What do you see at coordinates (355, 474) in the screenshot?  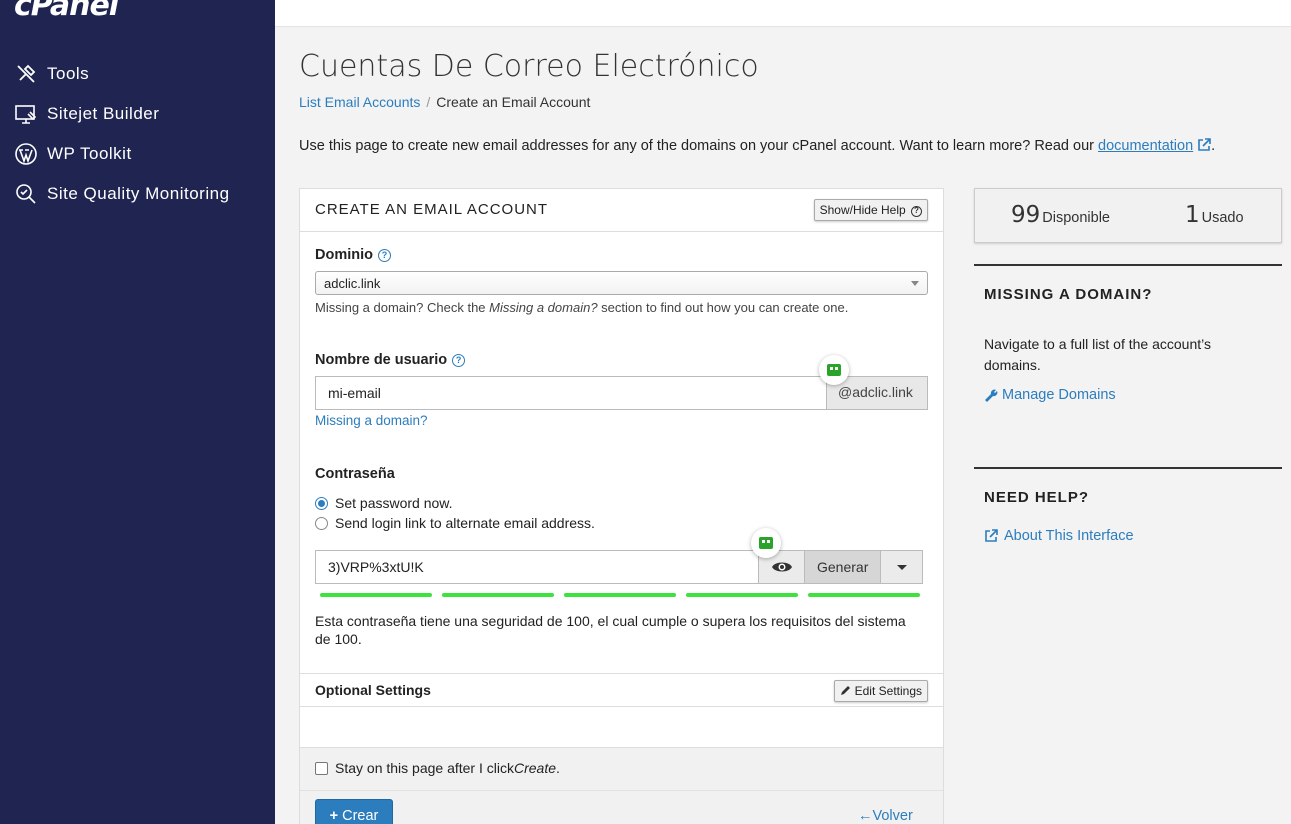 I see `password-label: Contraseña` at bounding box center [355, 474].